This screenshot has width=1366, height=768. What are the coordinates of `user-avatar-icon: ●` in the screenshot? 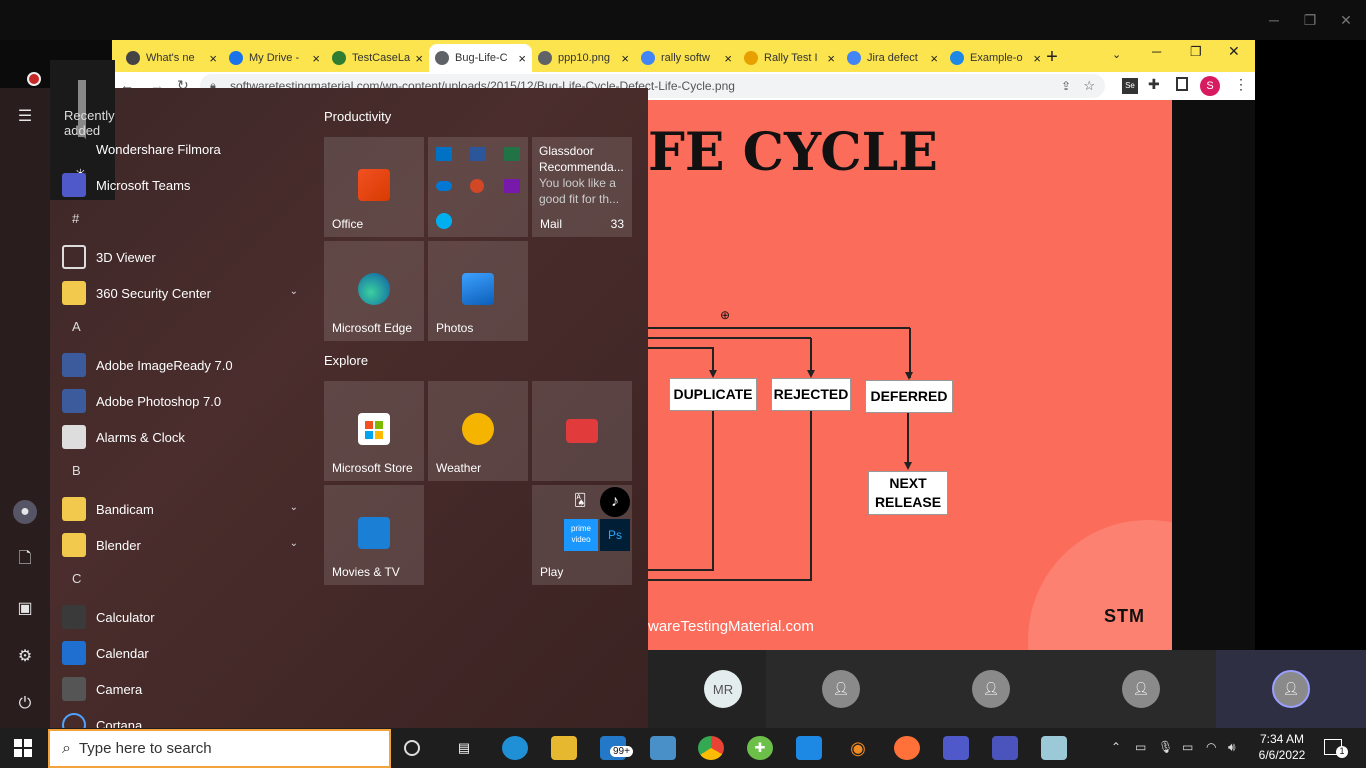 It's located at (25, 512).